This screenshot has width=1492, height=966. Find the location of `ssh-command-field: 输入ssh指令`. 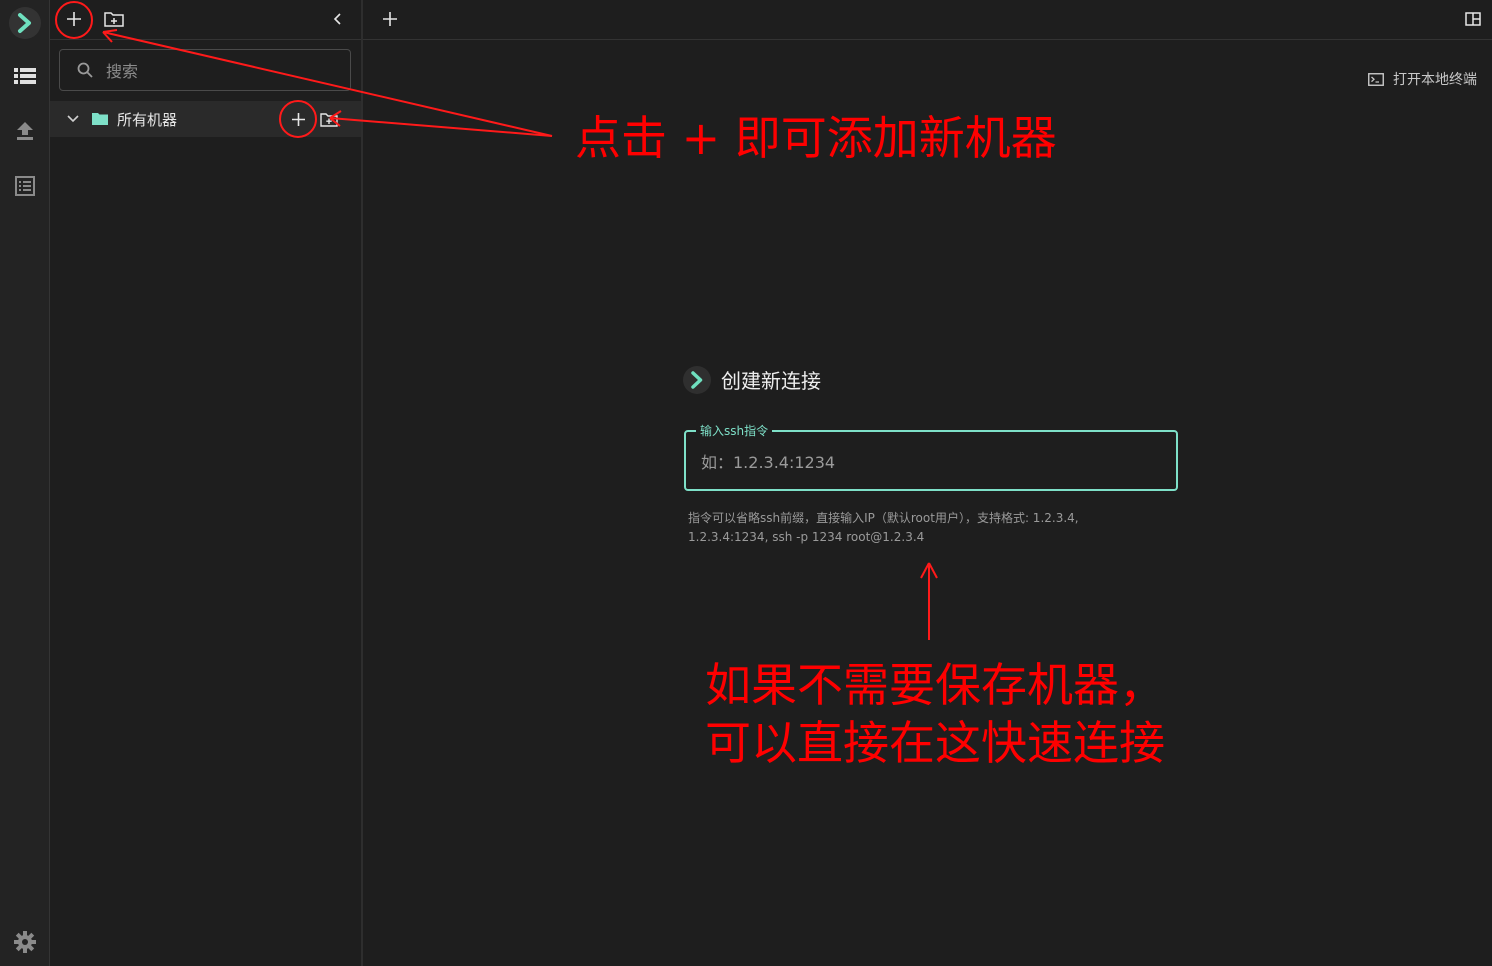

ssh-command-field: 输入ssh指令 is located at coordinates (931, 456).